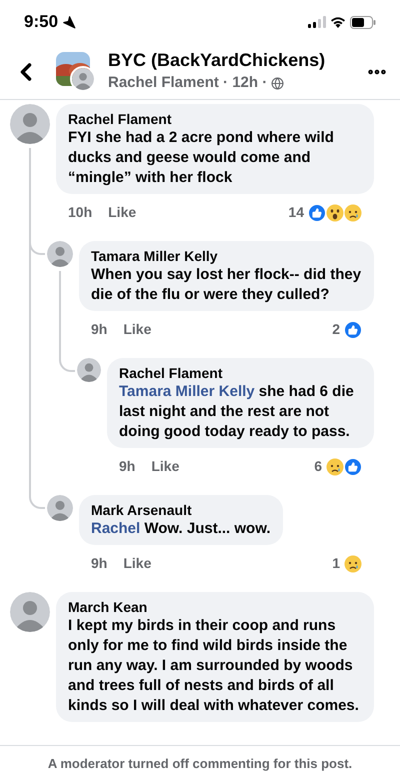 This screenshot has width=400, height=781. I want to click on mention-link: Rachel, so click(115, 528).